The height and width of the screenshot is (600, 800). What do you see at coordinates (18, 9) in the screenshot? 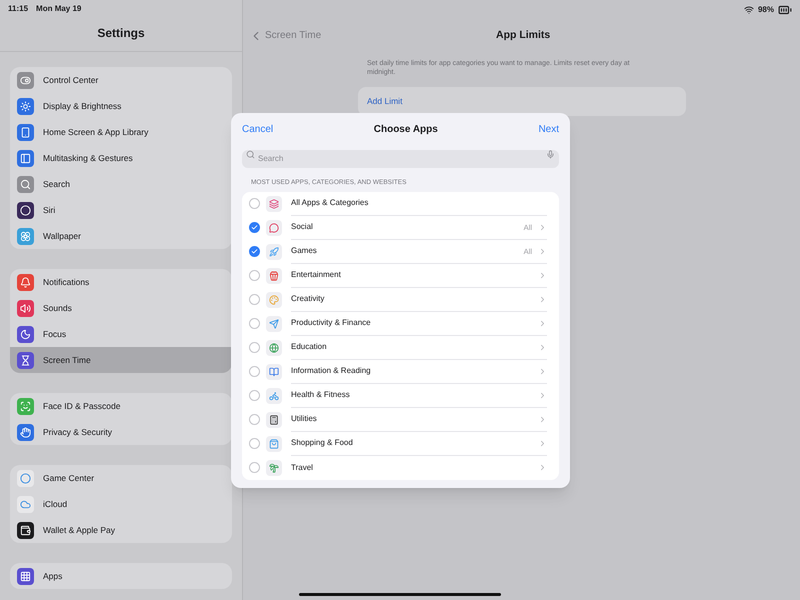
I see `status-time: 11:15` at bounding box center [18, 9].